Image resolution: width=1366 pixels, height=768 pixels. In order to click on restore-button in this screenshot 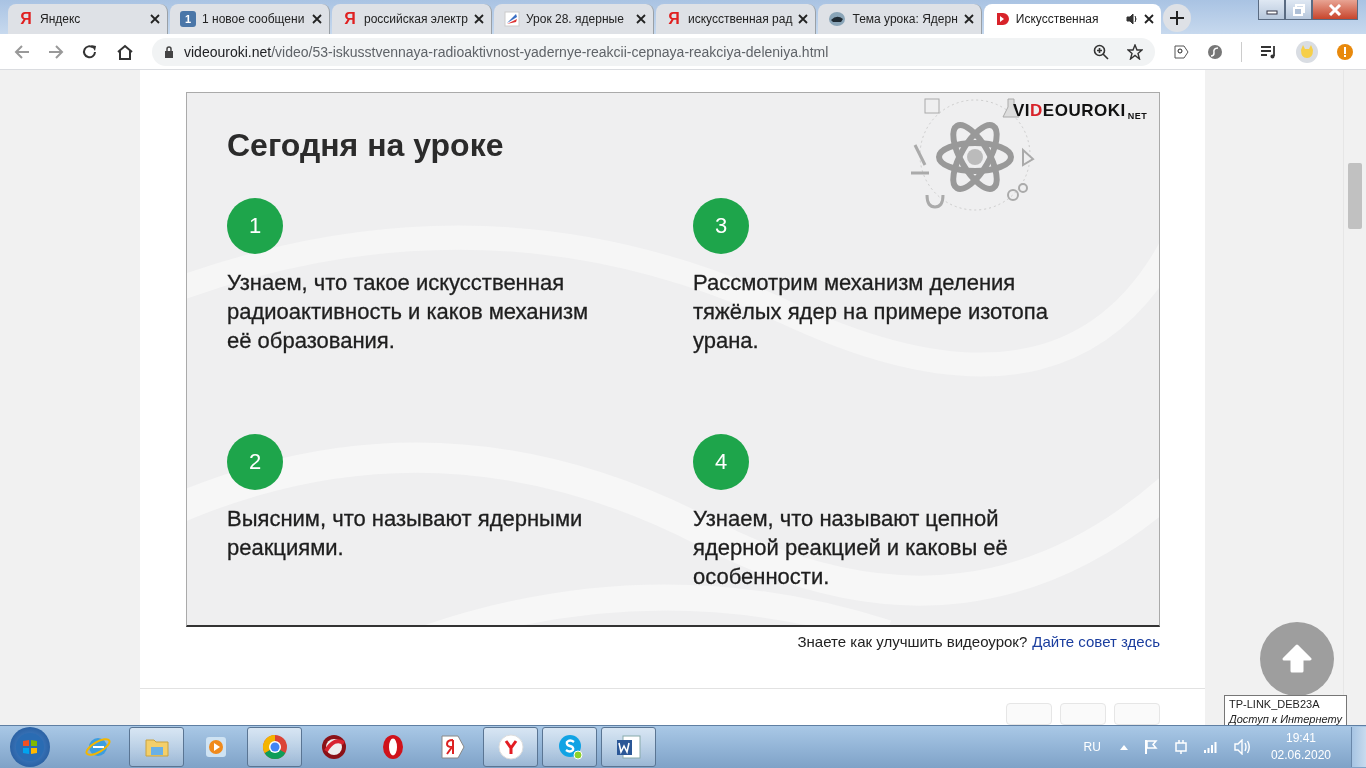, I will do `click(1298, 10)`.